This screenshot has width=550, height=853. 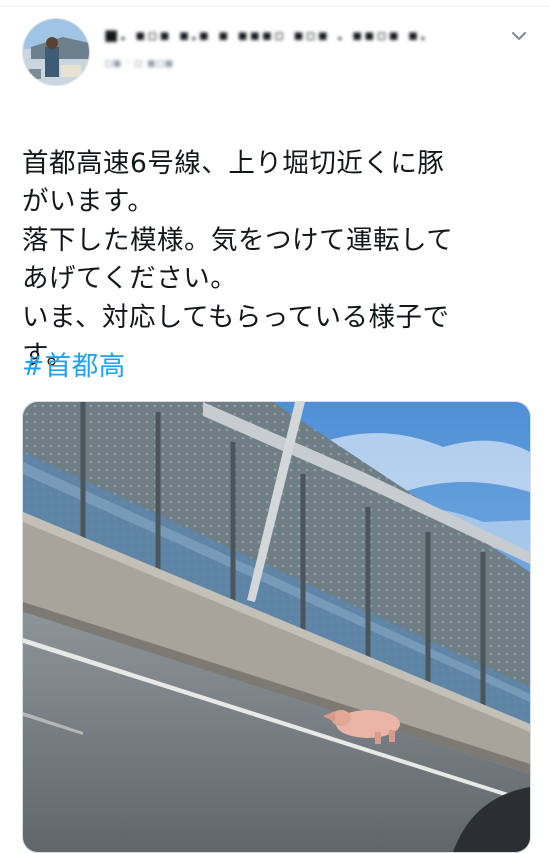 What do you see at coordinates (519, 35) in the screenshot?
I see `chevron-down-icon` at bounding box center [519, 35].